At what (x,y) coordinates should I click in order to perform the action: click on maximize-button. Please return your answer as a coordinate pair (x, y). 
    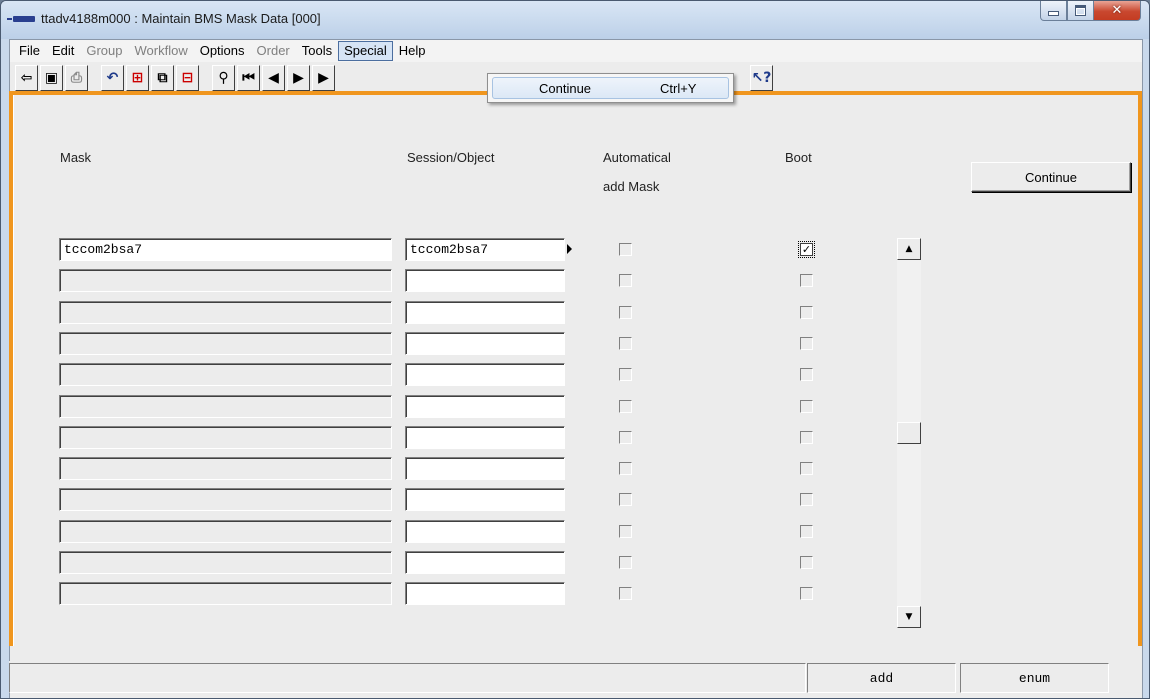
    Looking at the image, I should click on (1080, 11).